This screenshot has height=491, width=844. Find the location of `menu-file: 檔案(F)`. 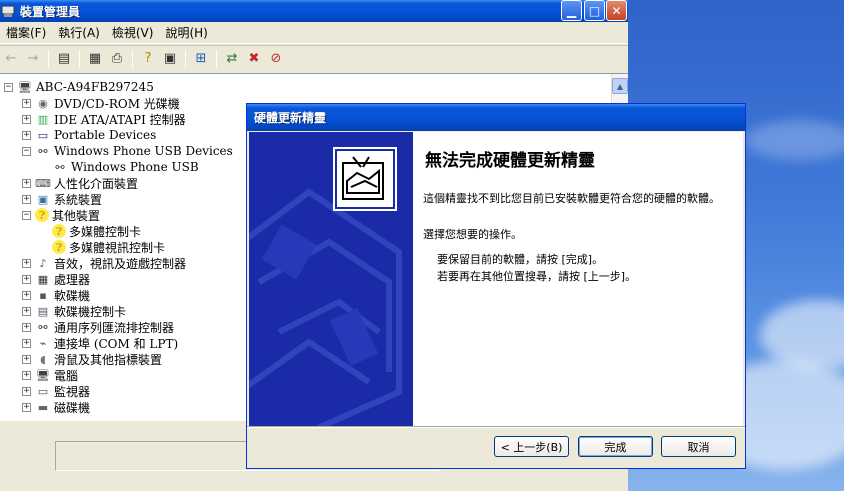

menu-file: 檔案(F) is located at coordinates (26, 32).